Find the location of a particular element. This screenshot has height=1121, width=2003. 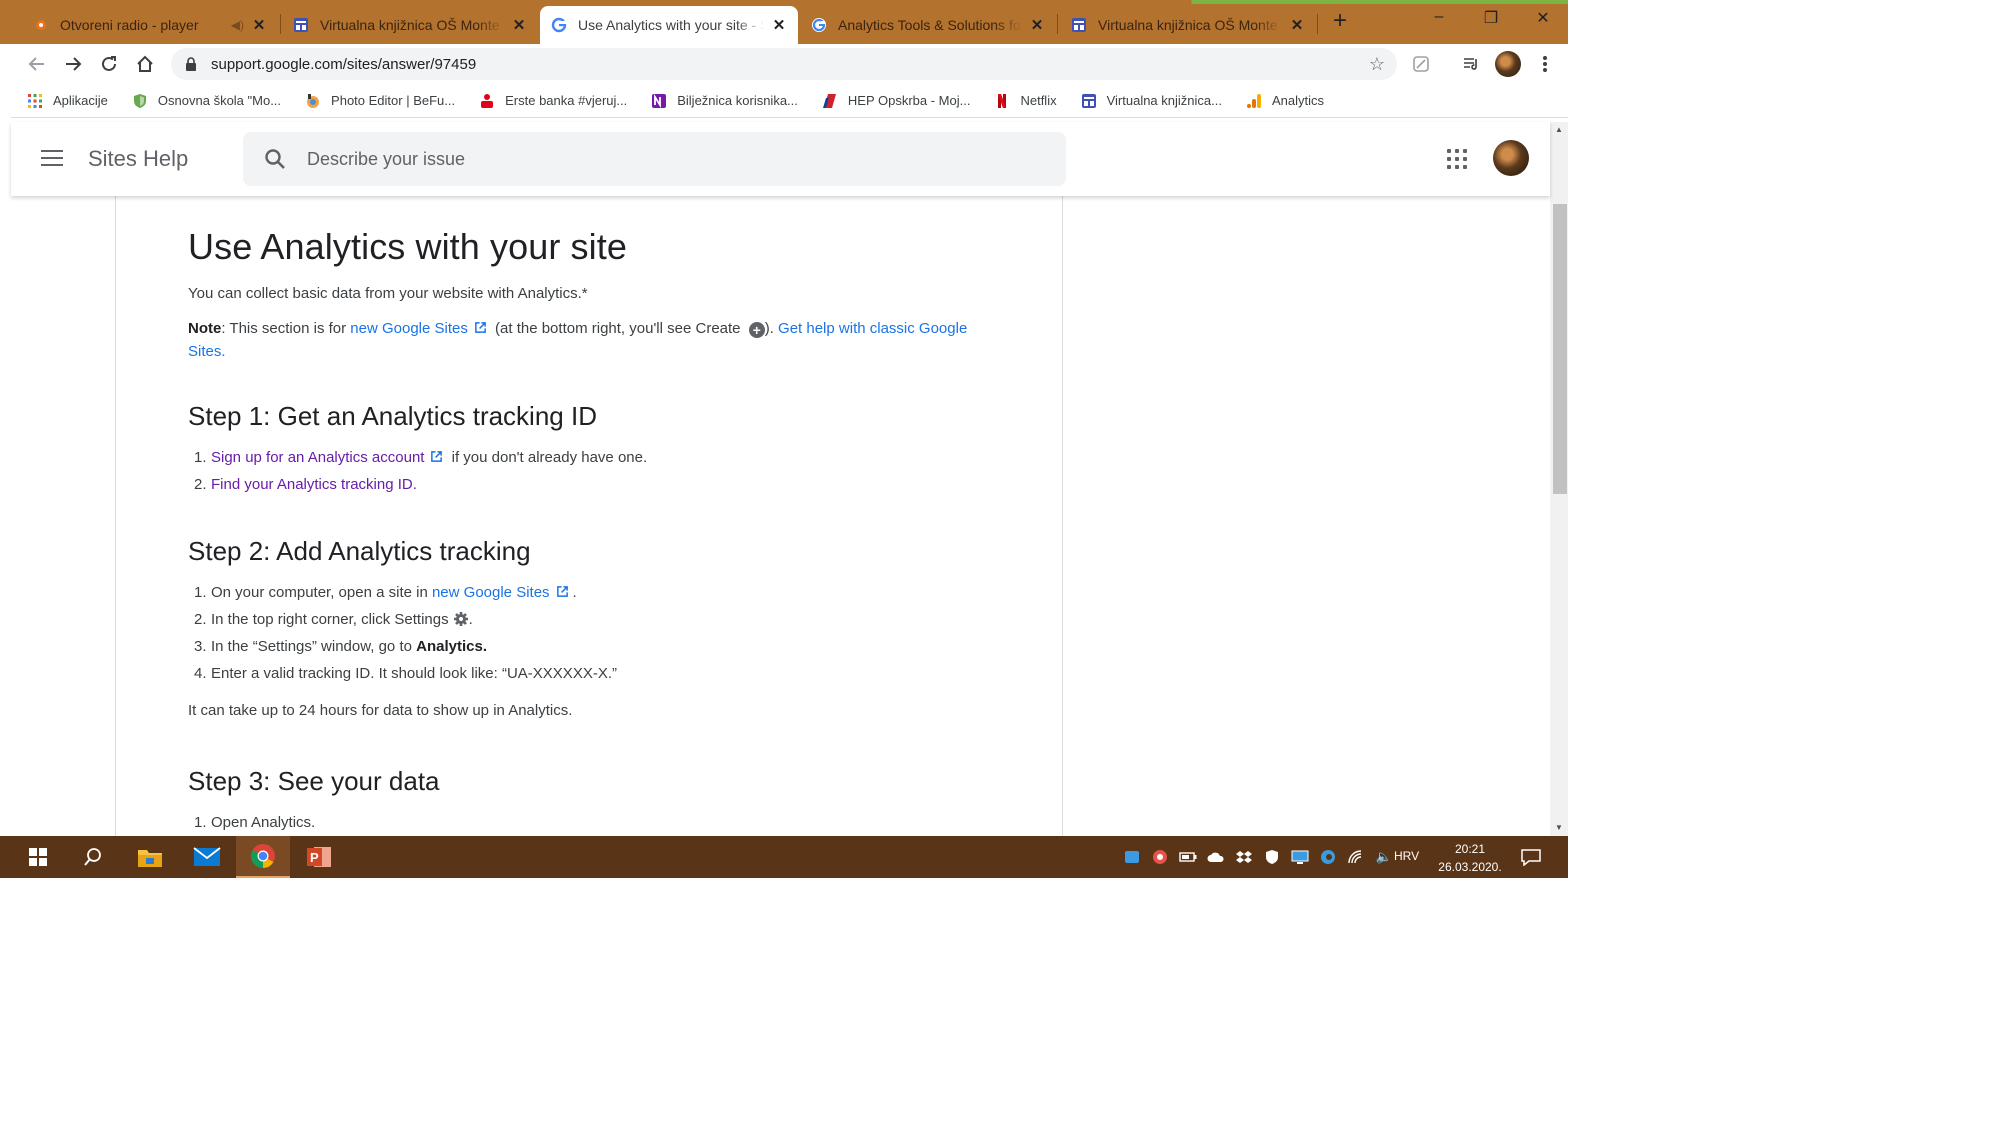

tab-label: Analytics Tools & Solutions for is located at coordinates (930, 25).